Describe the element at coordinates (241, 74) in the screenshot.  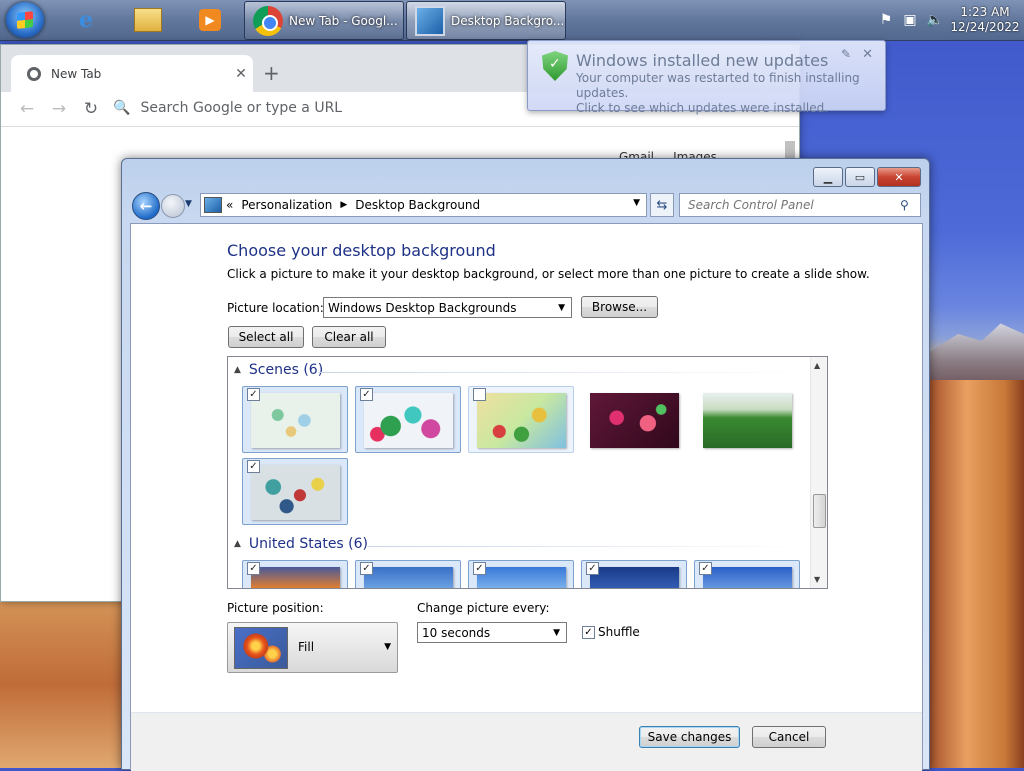
I see `close-tab-icon: ✕` at that location.